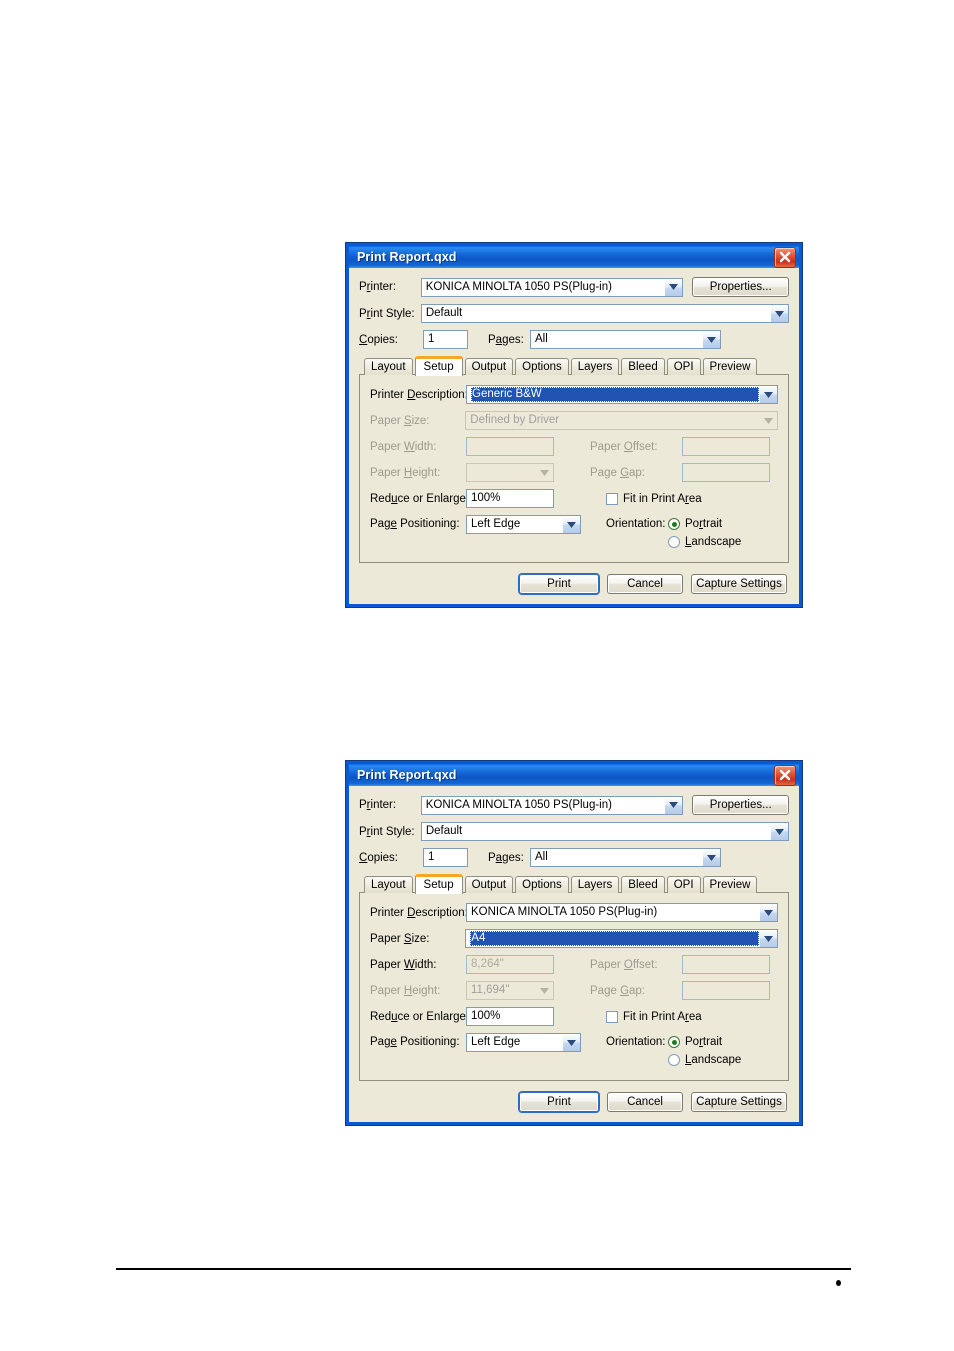 Image resolution: width=954 pixels, height=1351 pixels. Describe the element at coordinates (387, 313) in the screenshot. I see `print-style-label: Print Style:` at that location.